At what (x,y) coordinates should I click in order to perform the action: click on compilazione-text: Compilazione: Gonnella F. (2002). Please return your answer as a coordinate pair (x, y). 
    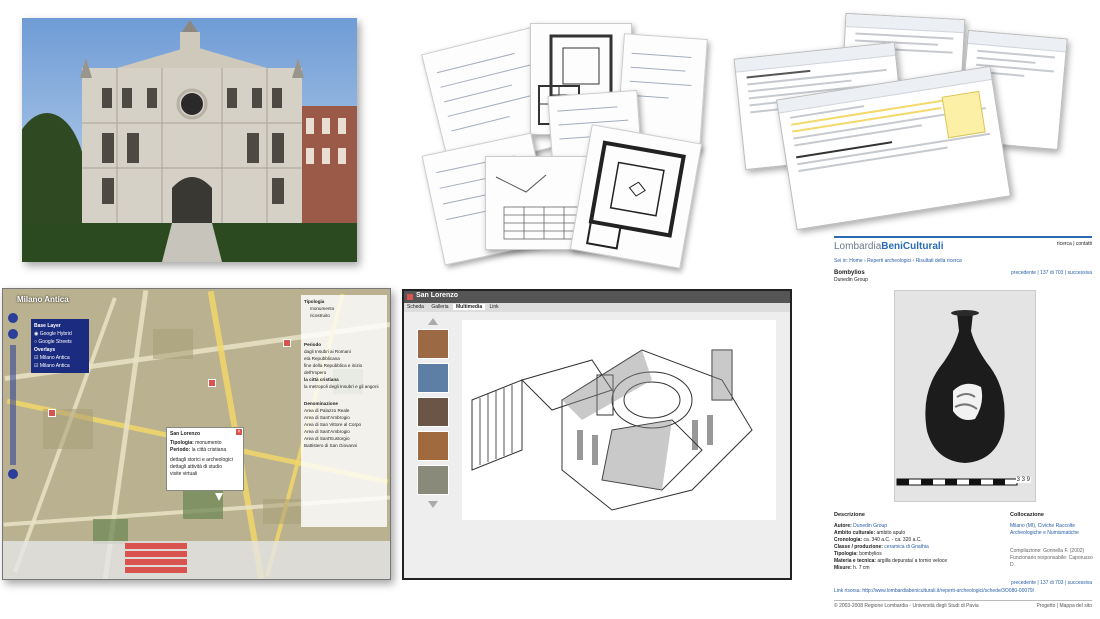
    Looking at the image, I should click on (1047, 551).